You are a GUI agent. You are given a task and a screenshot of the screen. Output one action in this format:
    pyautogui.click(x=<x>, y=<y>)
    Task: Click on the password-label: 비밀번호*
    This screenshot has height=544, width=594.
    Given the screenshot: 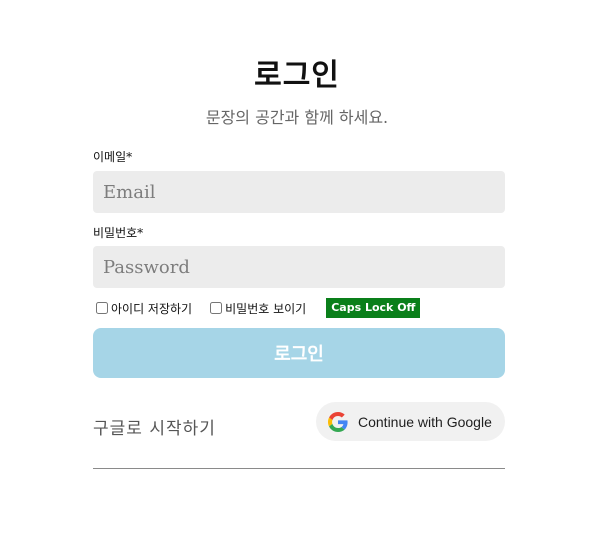 What is the action you would take?
    pyautogui.click(x=118, y=233)
    